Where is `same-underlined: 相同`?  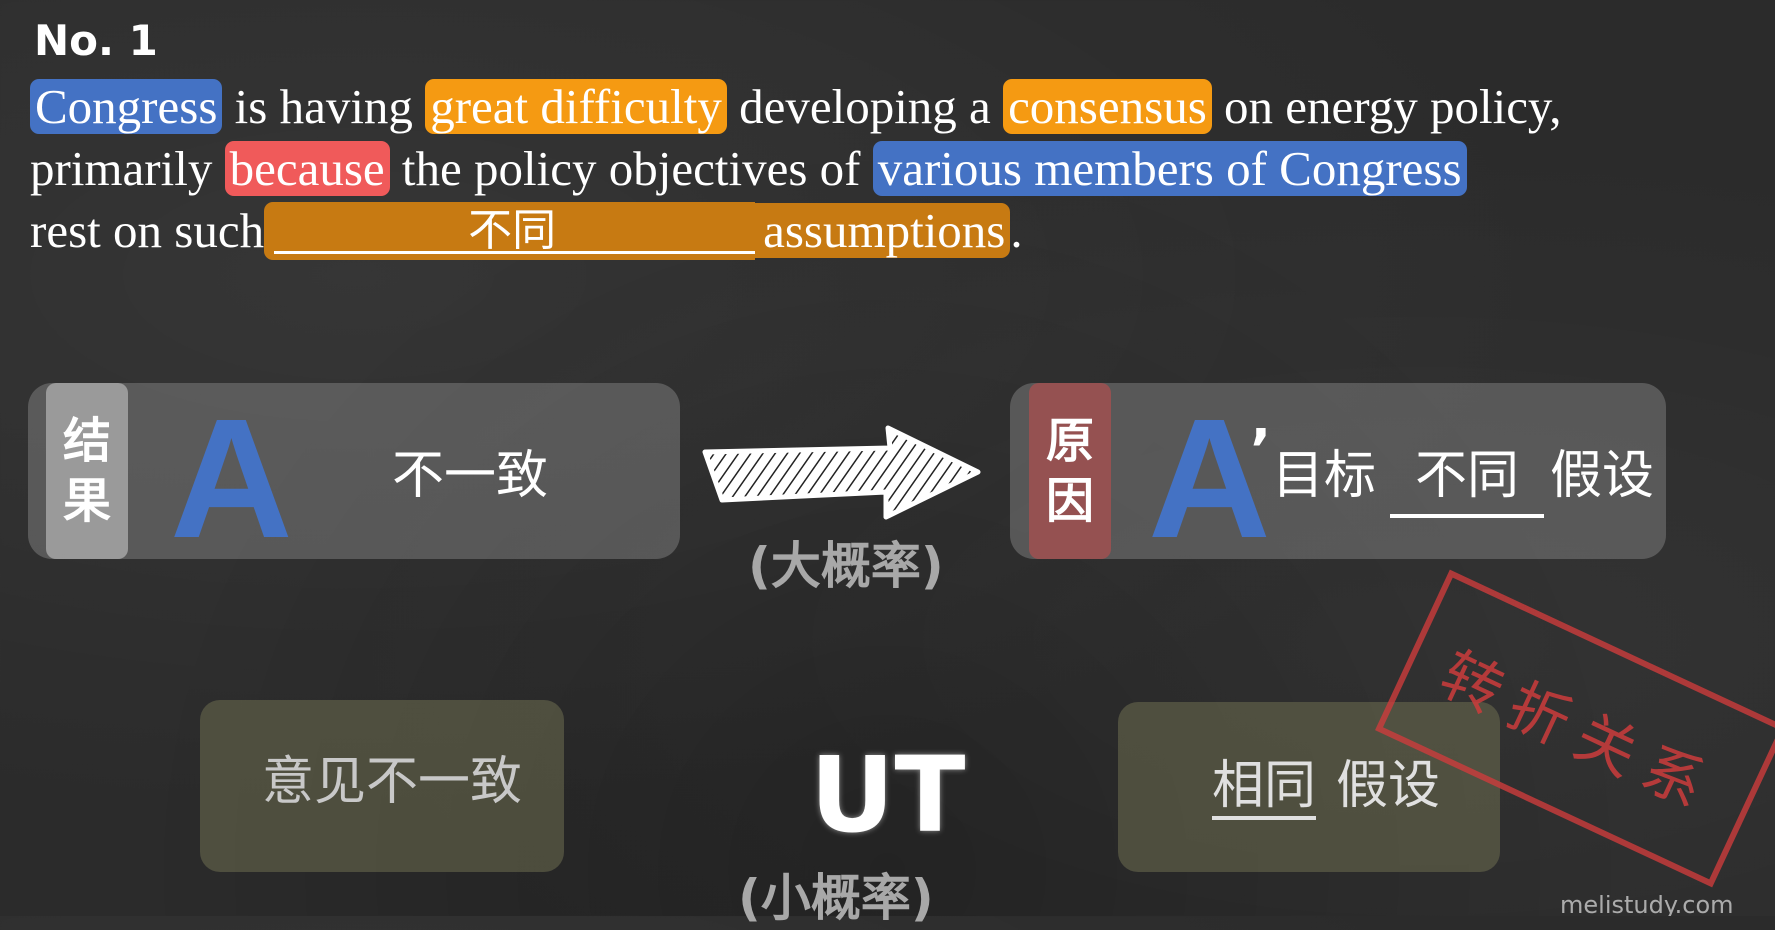 same-underlined: 相同 is located at coordinates (1264, 790).